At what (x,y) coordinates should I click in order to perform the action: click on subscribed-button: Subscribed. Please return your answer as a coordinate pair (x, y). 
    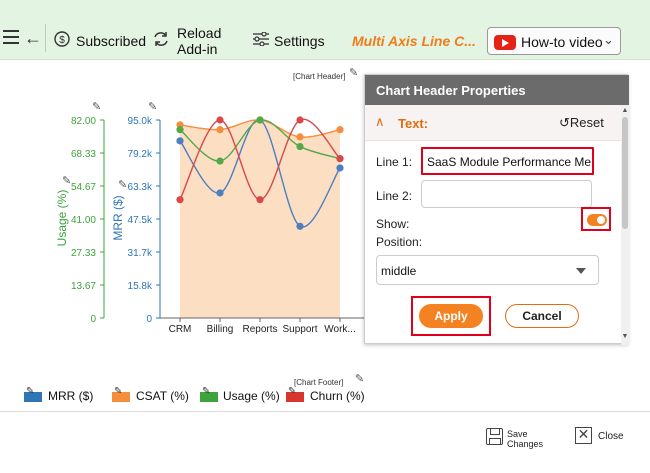
    Looking at the image, I should click on (111, 41).